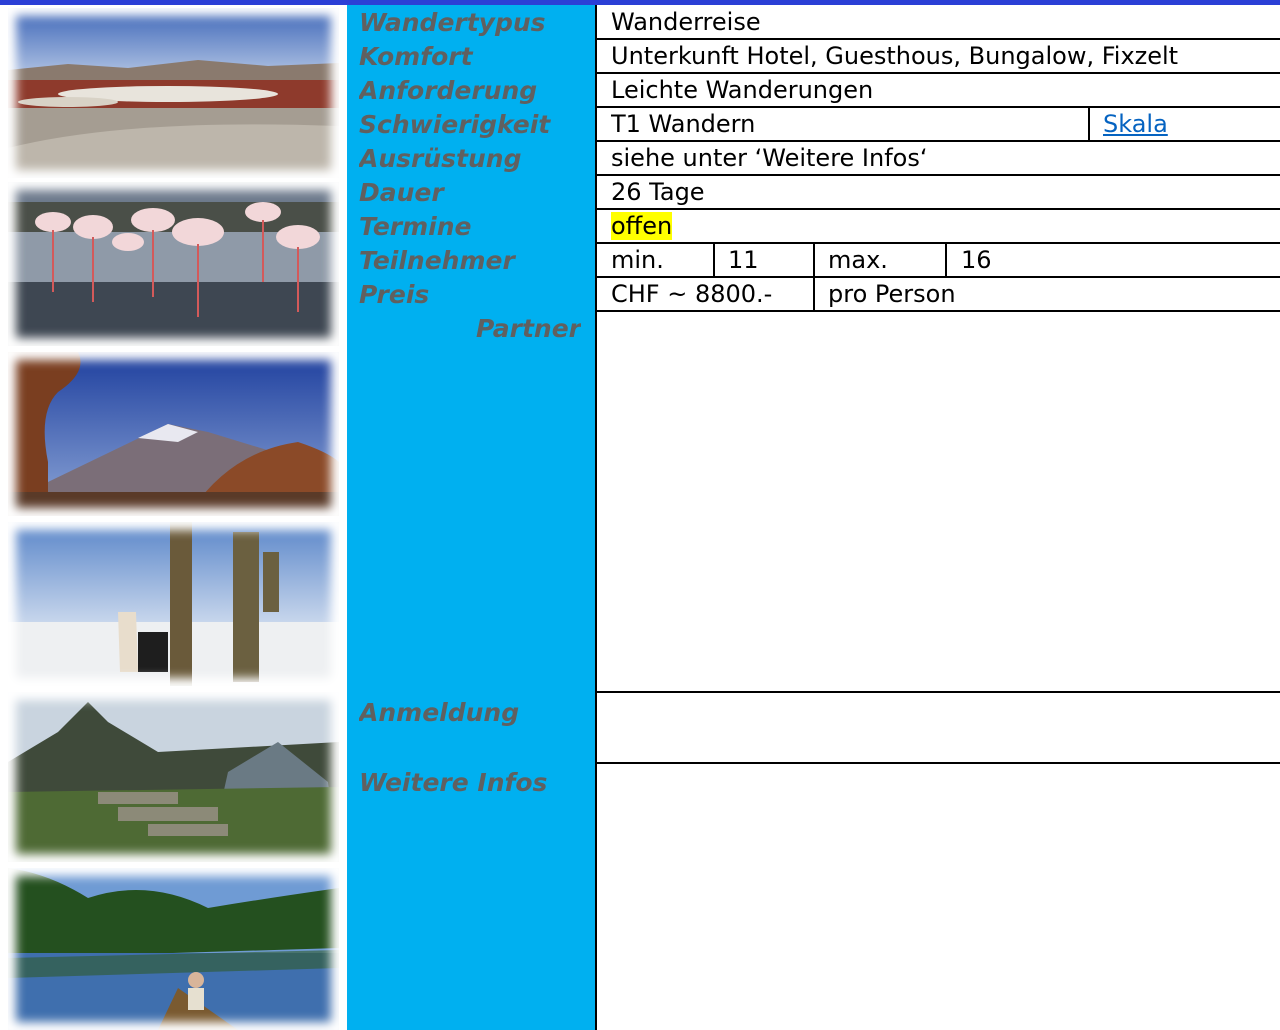 Image resolution: width=1280 pixels, height=1030 pixels. What do you see at coordinates (455, 124) in the screenshot?
I see `label-schwierigkeit: Schwierigkeit` at bounding box center [455, 124].